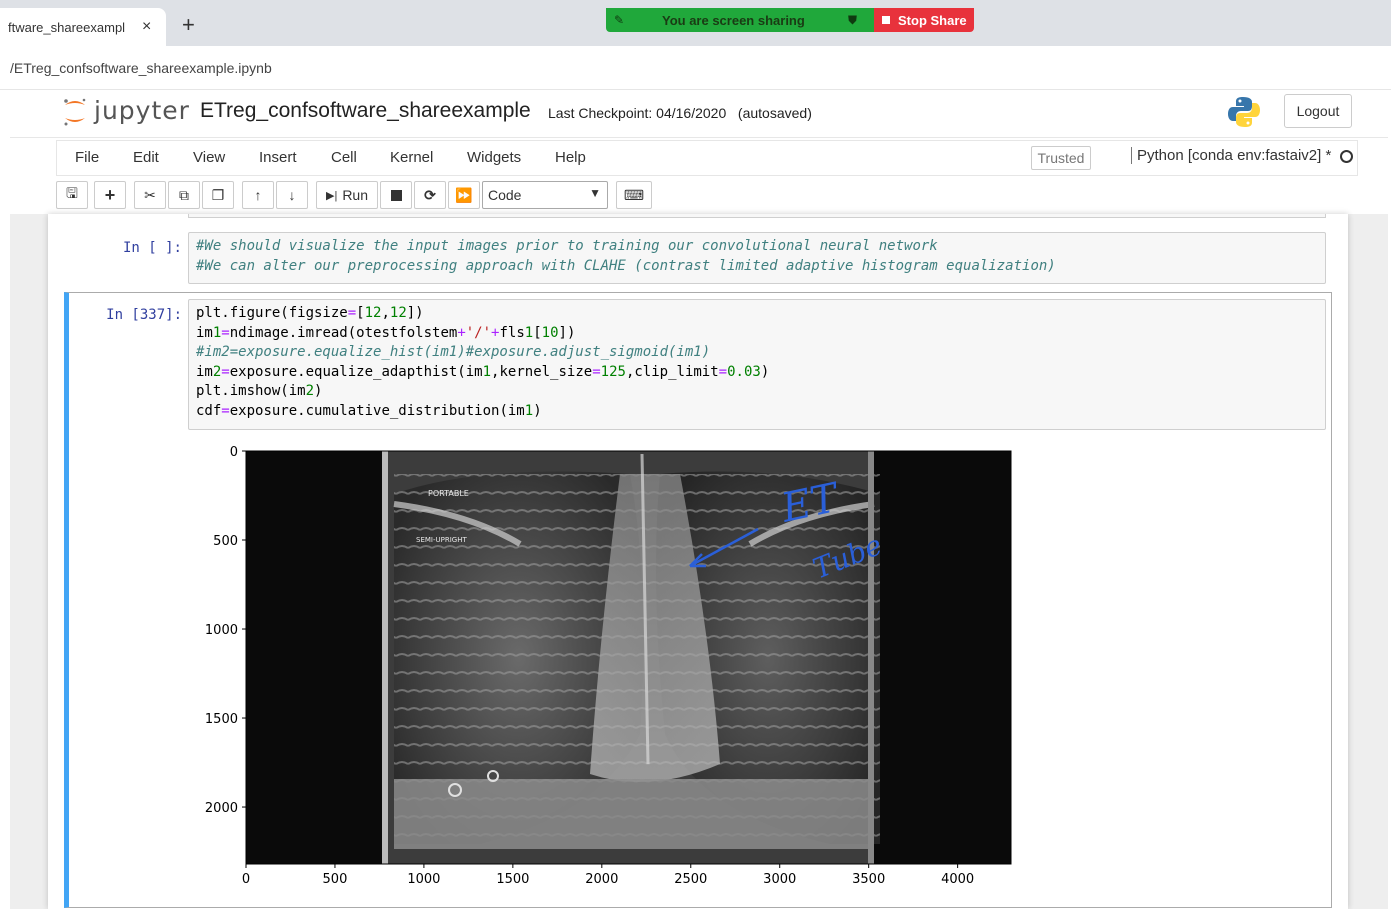 This screenshot has width=1391, height=909. I want to click on y-tick-label: 0, so click(234, 452).